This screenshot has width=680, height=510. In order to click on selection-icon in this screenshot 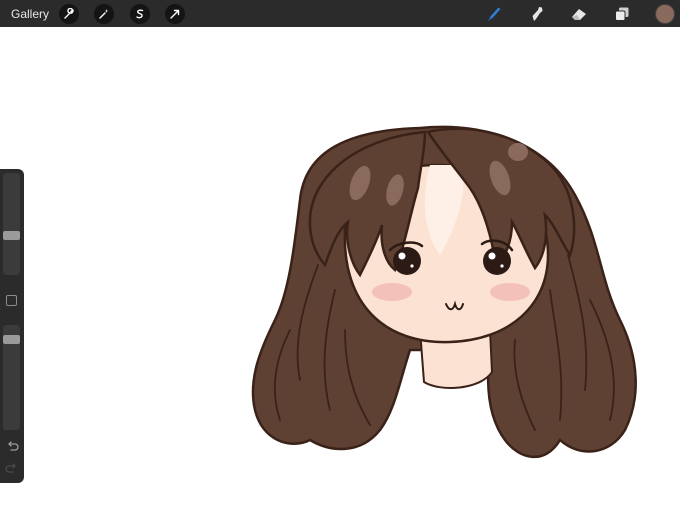, I will do `click(140, 14)`.